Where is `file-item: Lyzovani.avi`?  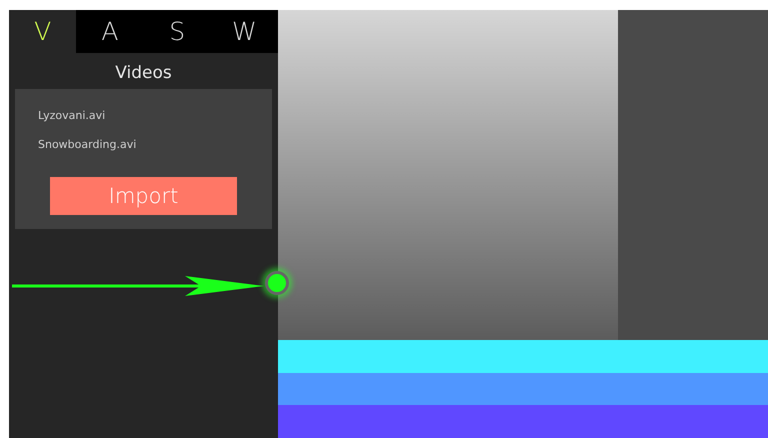
file-item: Lyzovani.avi is located at coordinates (155, 115).